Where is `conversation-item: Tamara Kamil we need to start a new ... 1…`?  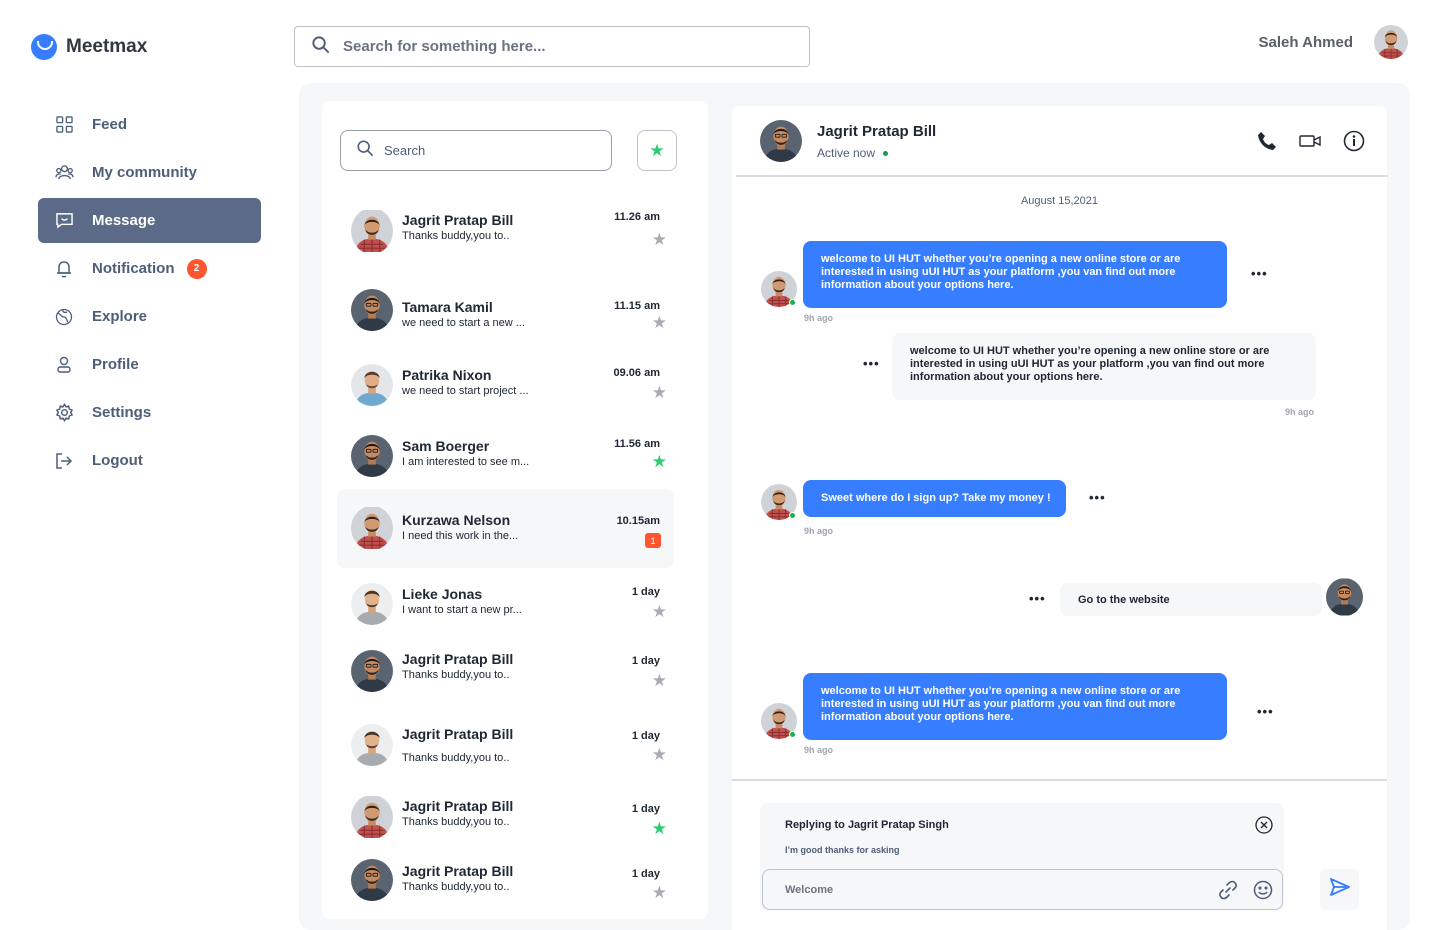 conversation-item: Tamara Kamil we need to start a new ... 1… is located at coordinates (505, 311).